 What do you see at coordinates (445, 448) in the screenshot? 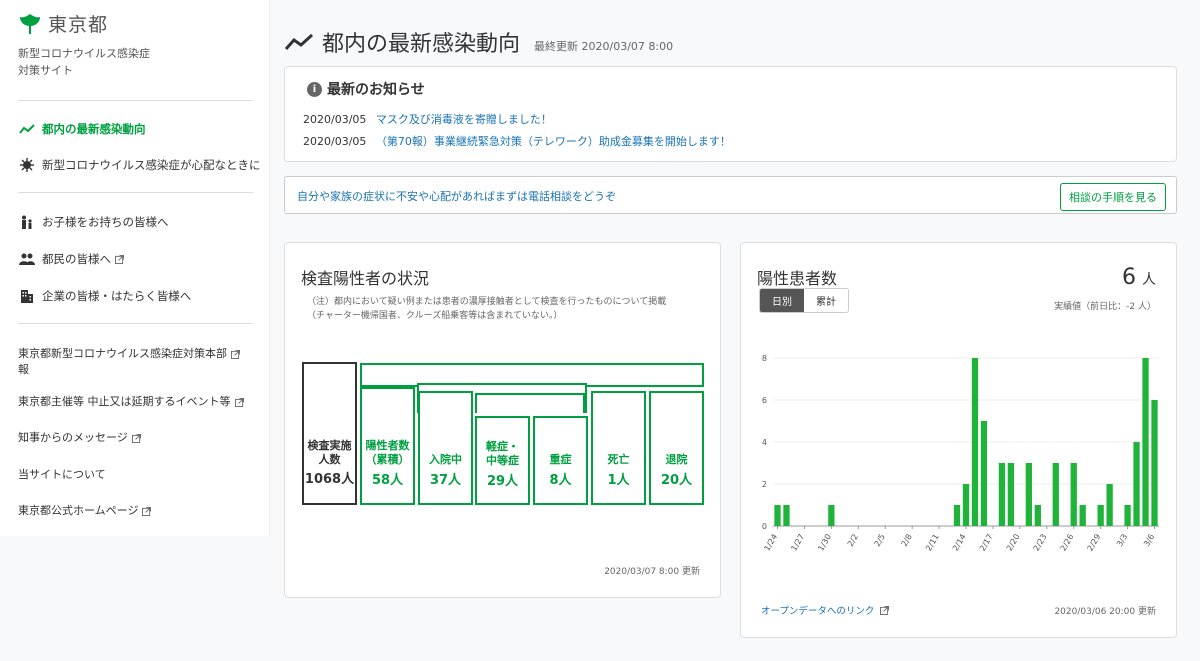
I see `box-hospitalized: 入院中 37人` at bounding box center [445, 448].